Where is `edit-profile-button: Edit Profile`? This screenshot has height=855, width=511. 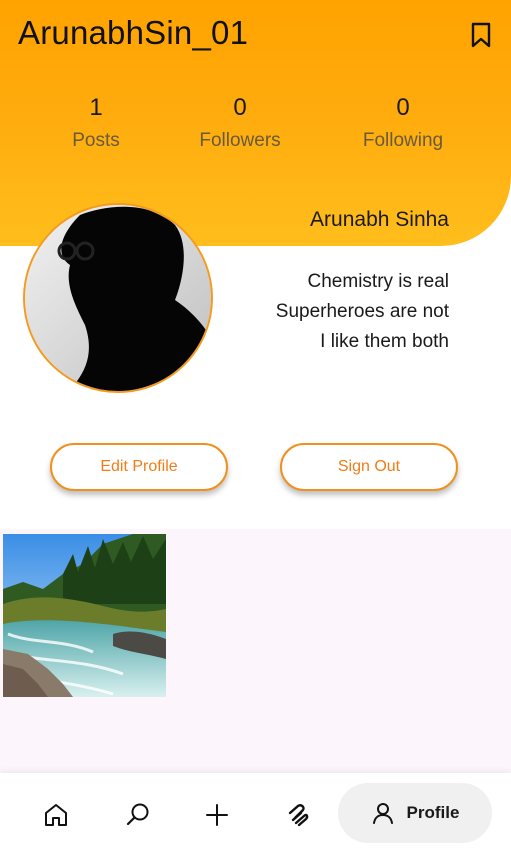 edit-profile-button: Edit Profile is located at coordinates (139, 467).